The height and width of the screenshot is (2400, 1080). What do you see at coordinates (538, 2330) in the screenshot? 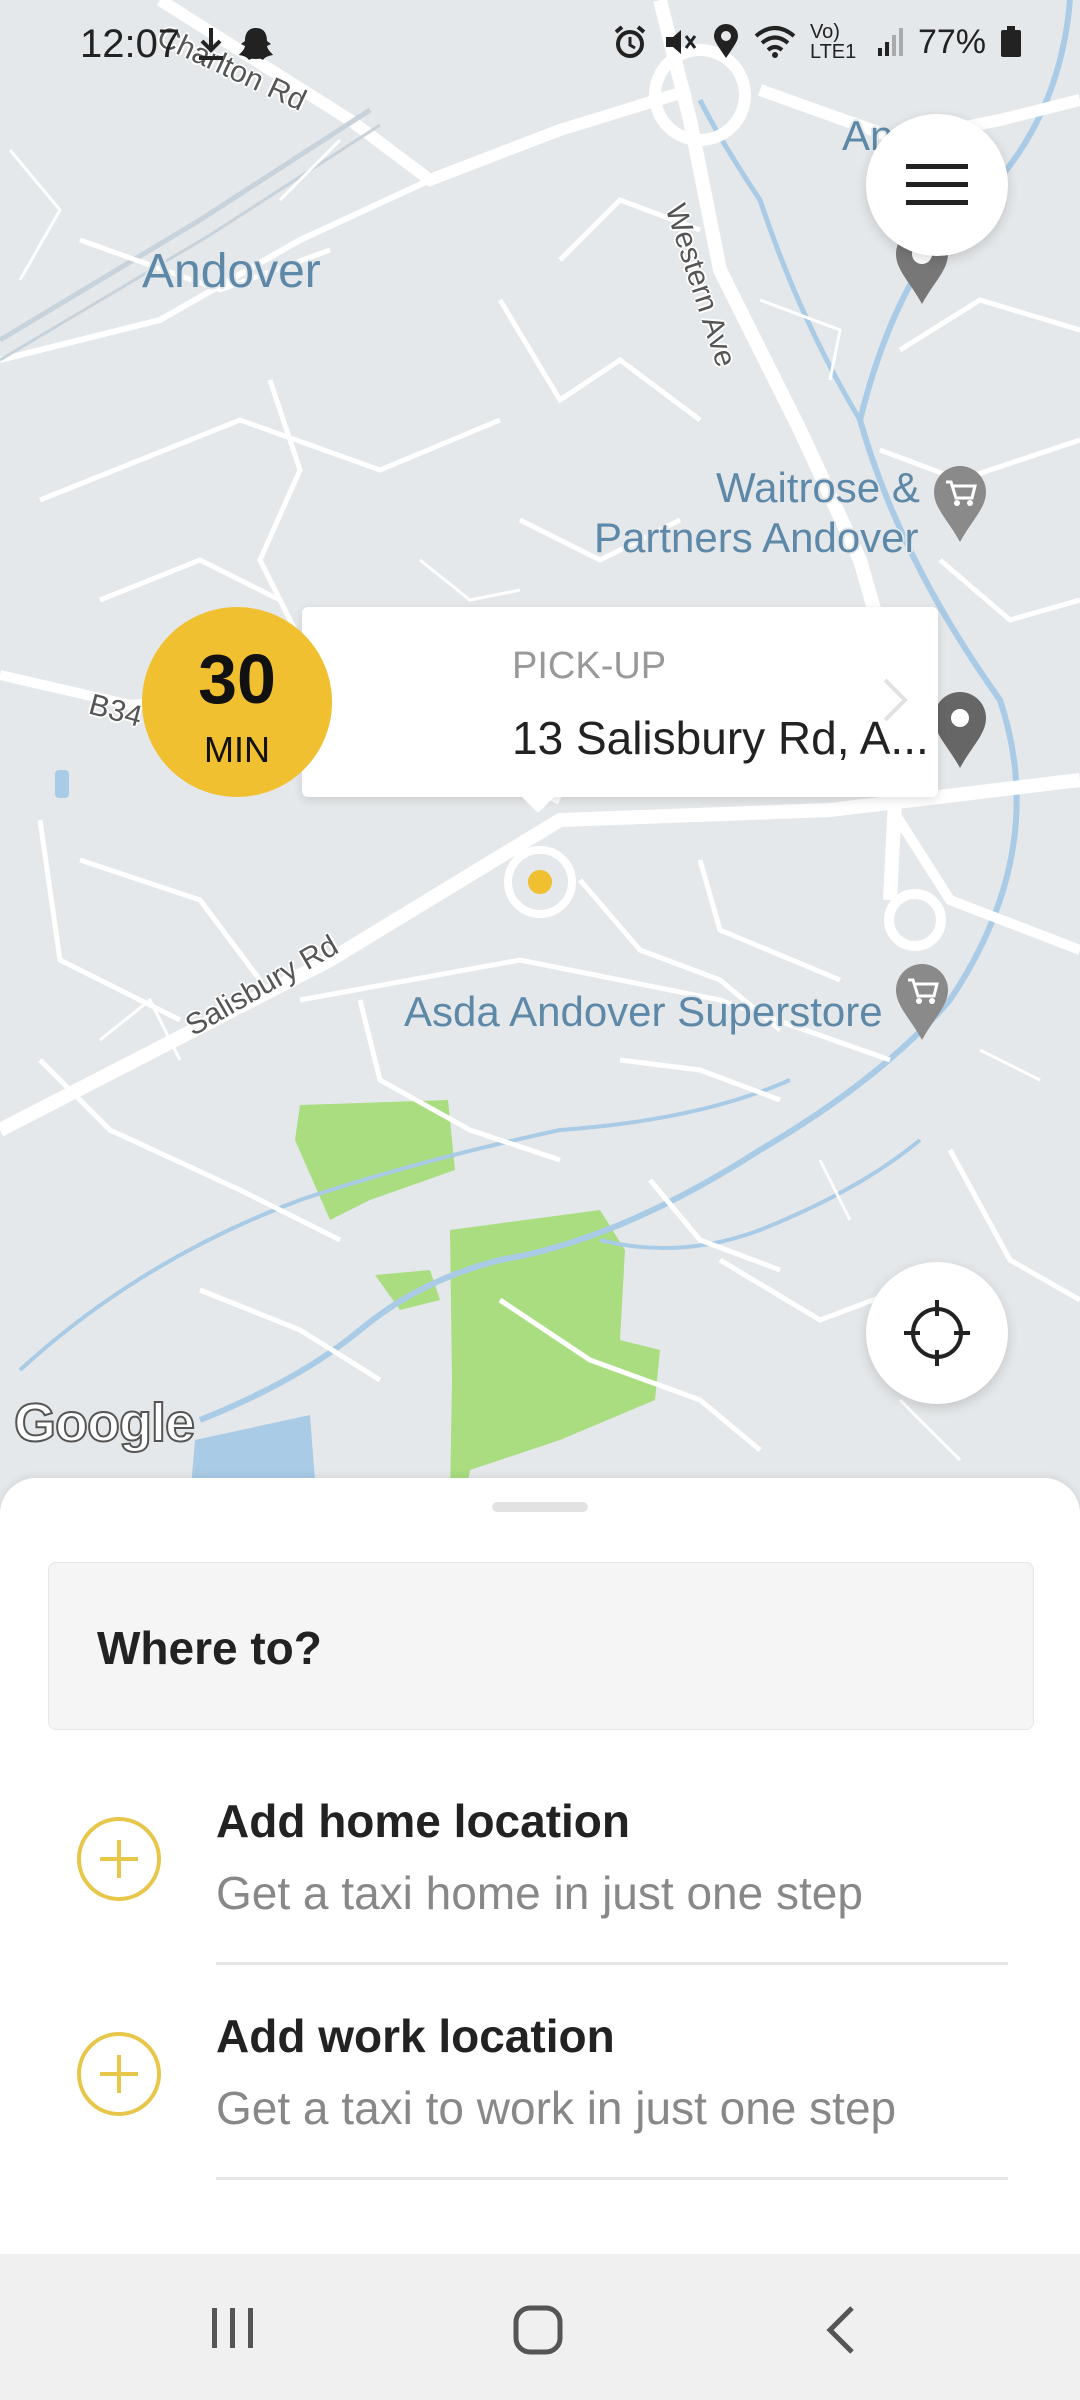
I see `home-icon` at bounding box center [538, 2330].